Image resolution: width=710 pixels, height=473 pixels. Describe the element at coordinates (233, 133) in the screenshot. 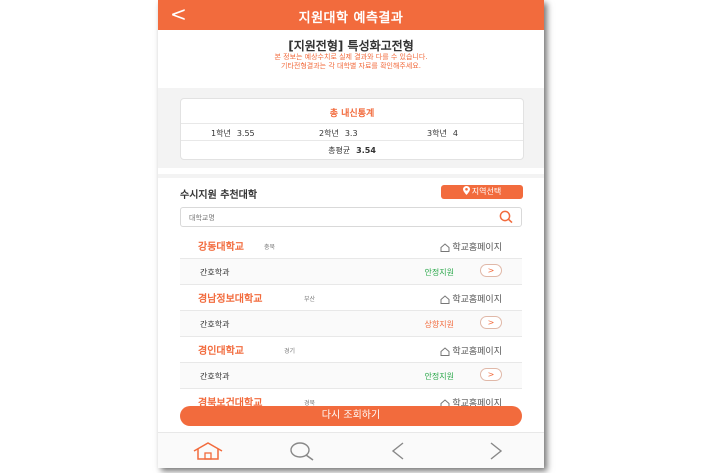

I see `grade-year-1: 1학년 3.55` at that location.